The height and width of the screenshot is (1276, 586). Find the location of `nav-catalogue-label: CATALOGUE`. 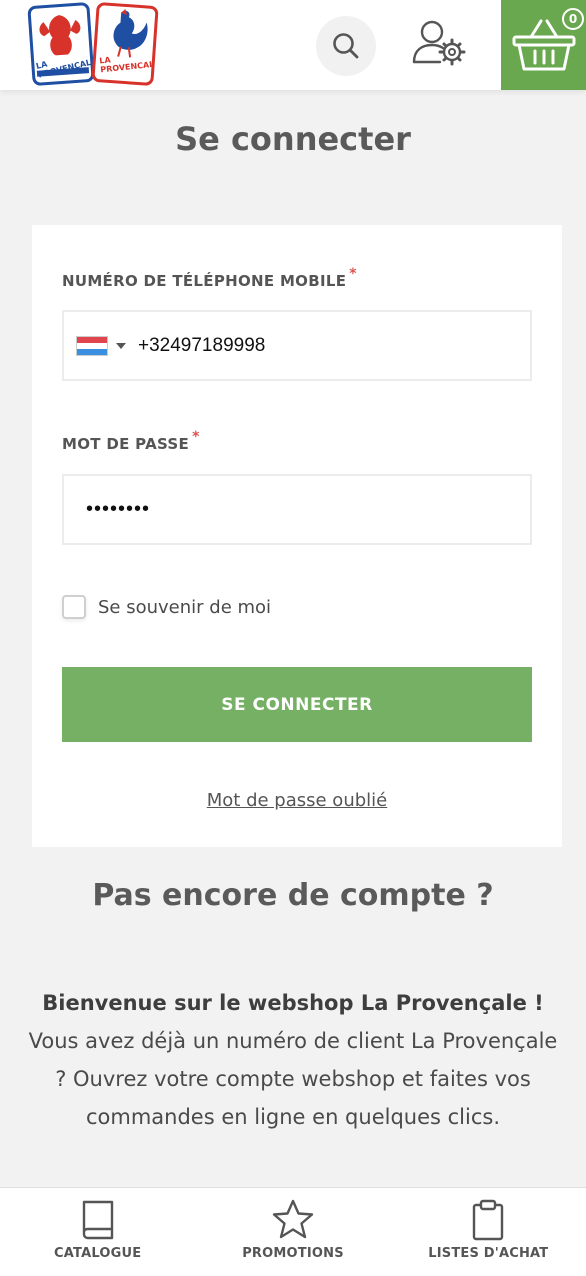

nav-catalogue-label: CATALOGUE is located at coordinates (98, 1253).